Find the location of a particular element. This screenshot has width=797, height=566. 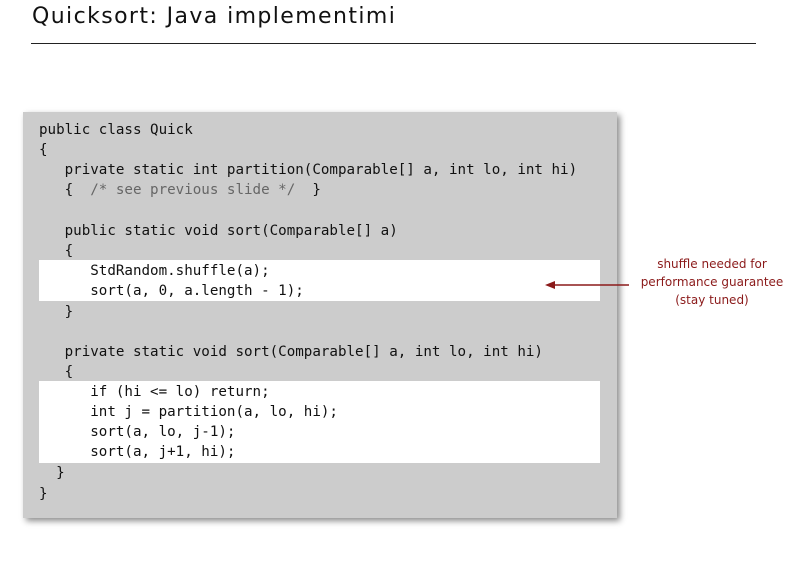

code-line-class-decl: public class Quick is located at coordinates (116, 130).